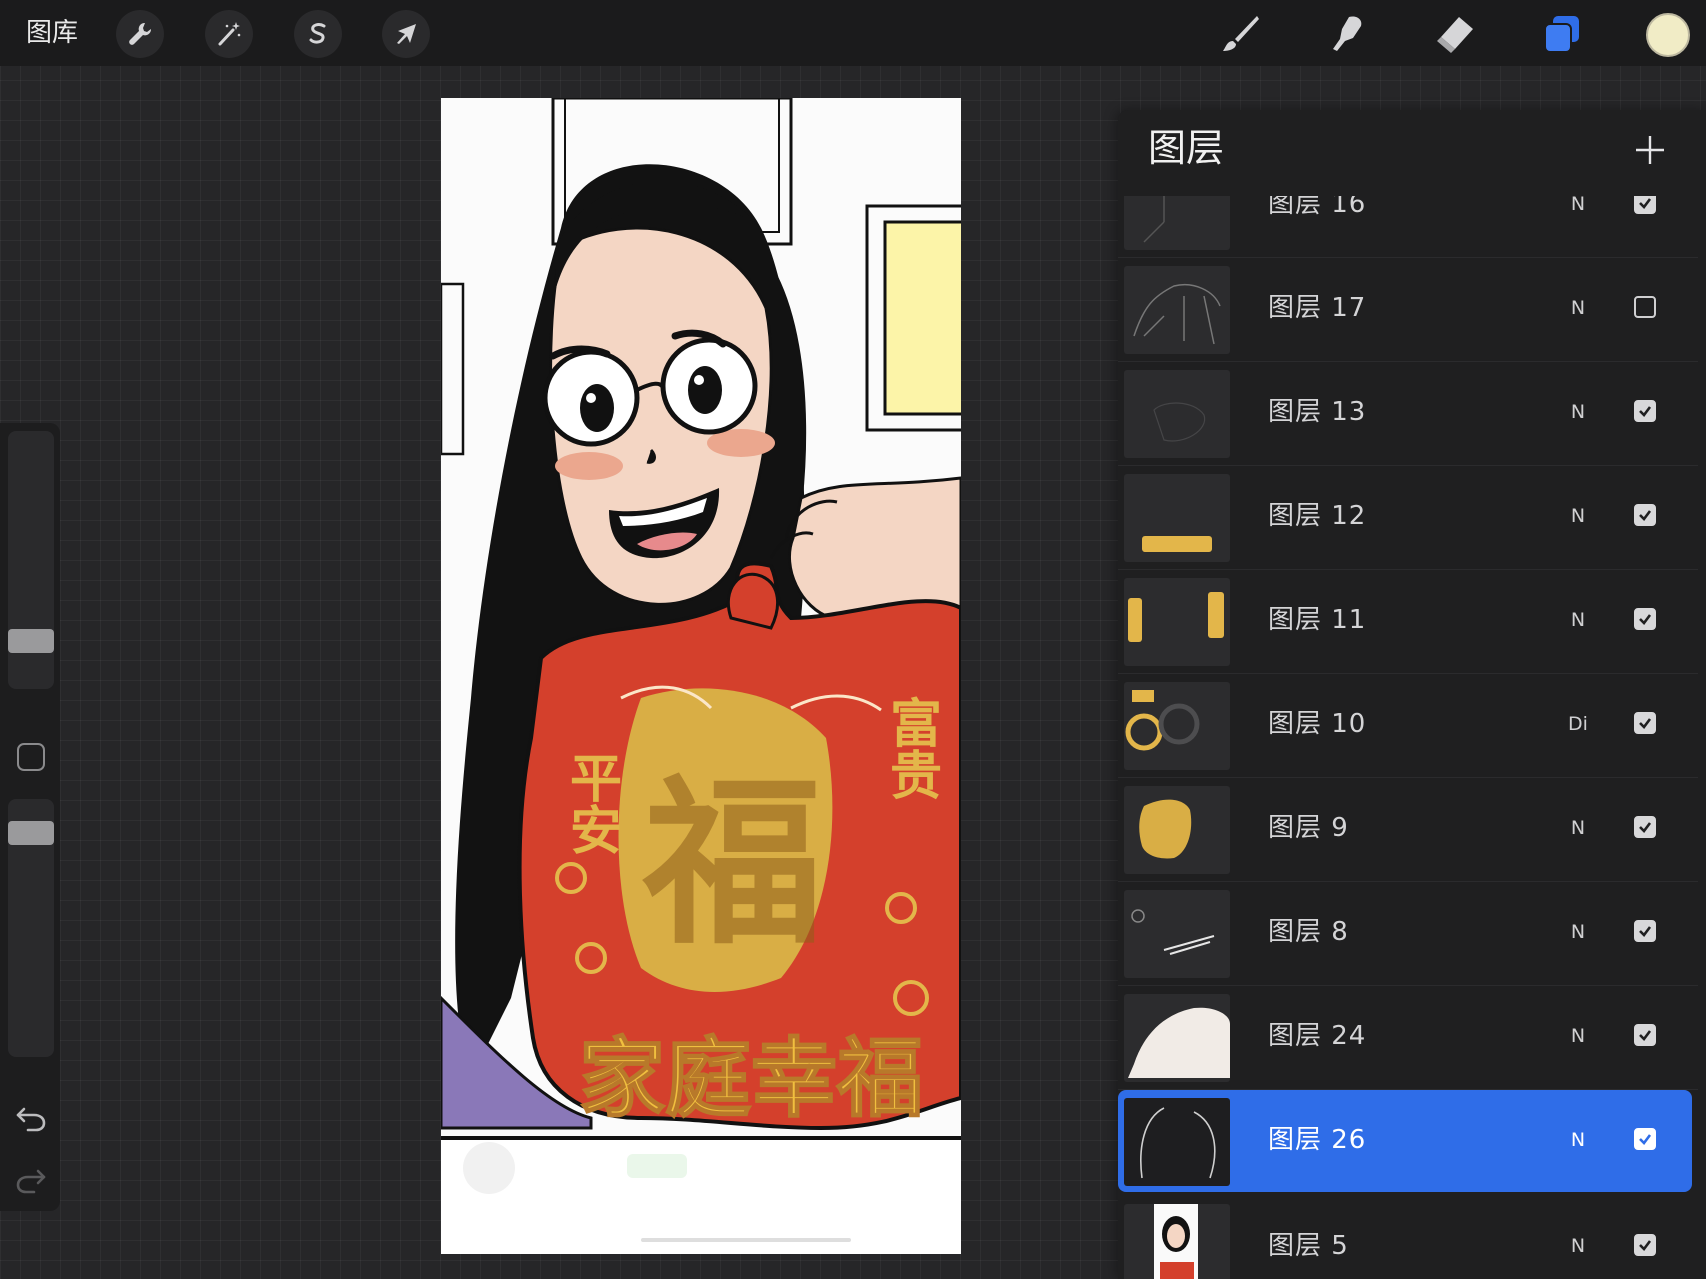  What do you see at coordinates (31, 641) in the screenshot?
I see `brush-size-handle` at bounding box center [31, 641].